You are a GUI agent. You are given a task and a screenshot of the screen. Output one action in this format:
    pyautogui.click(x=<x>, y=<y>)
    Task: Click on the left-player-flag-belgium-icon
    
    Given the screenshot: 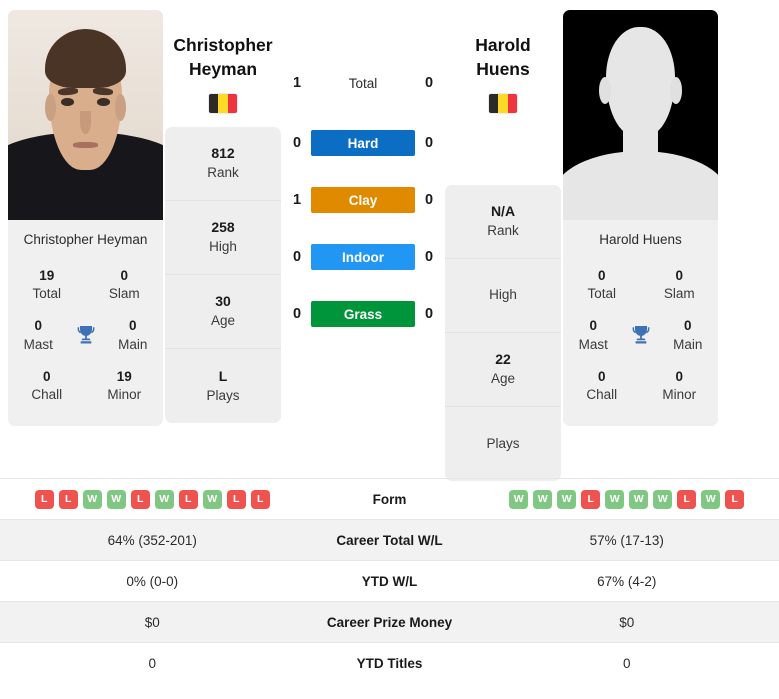 What is the action you would take?
    pyautogui.click(x=223, y=103)
    